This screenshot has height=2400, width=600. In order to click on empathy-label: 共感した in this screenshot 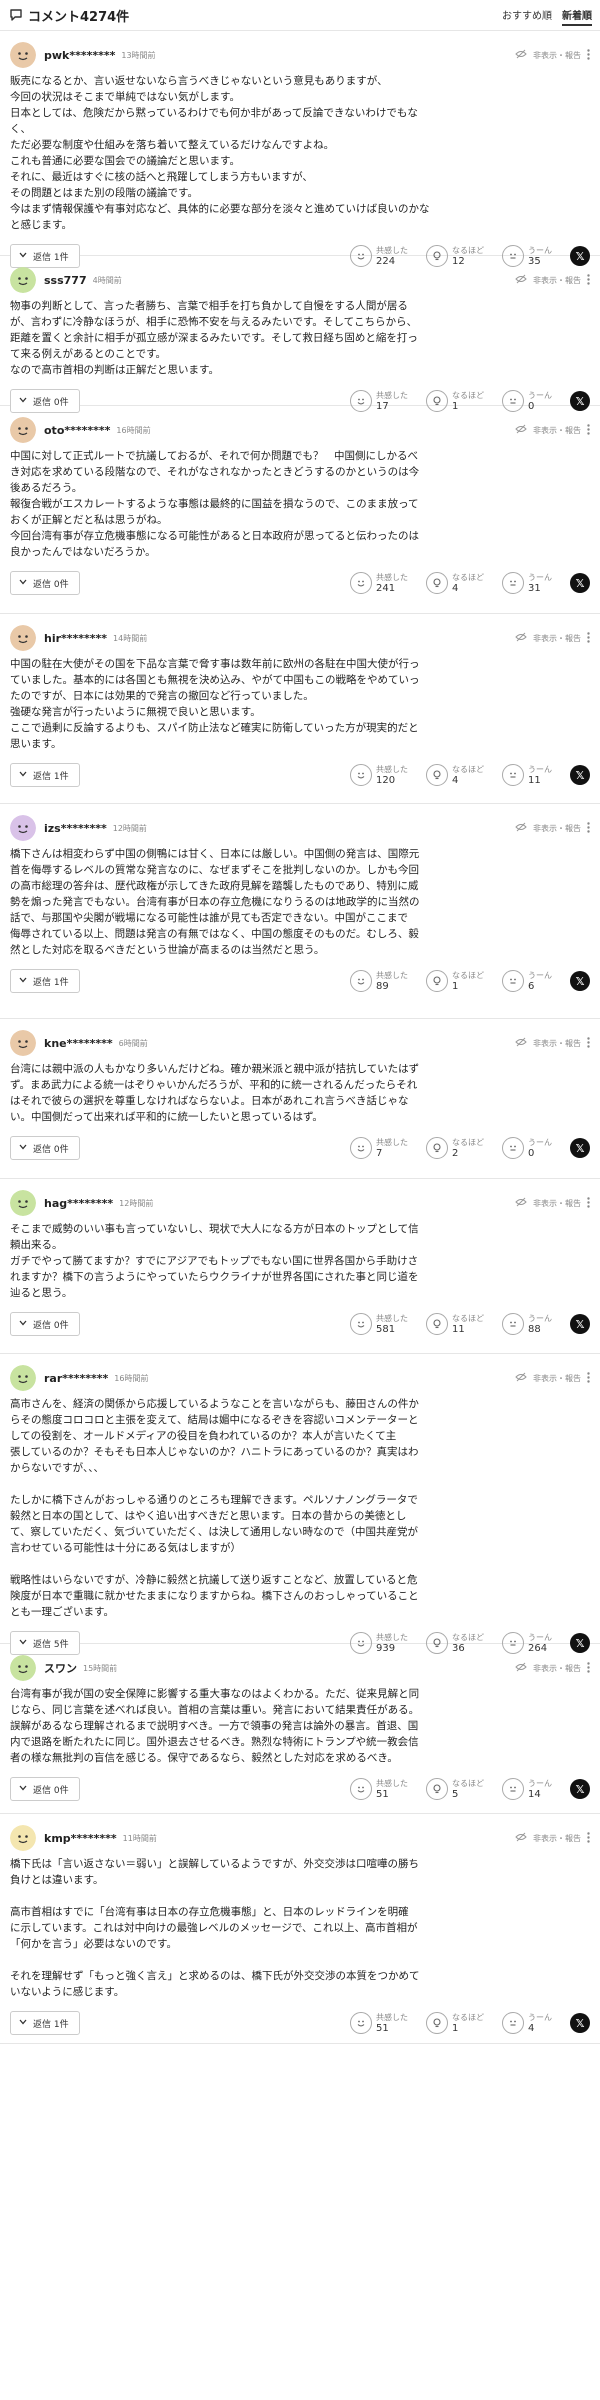, I will do `click(392, 395)`.